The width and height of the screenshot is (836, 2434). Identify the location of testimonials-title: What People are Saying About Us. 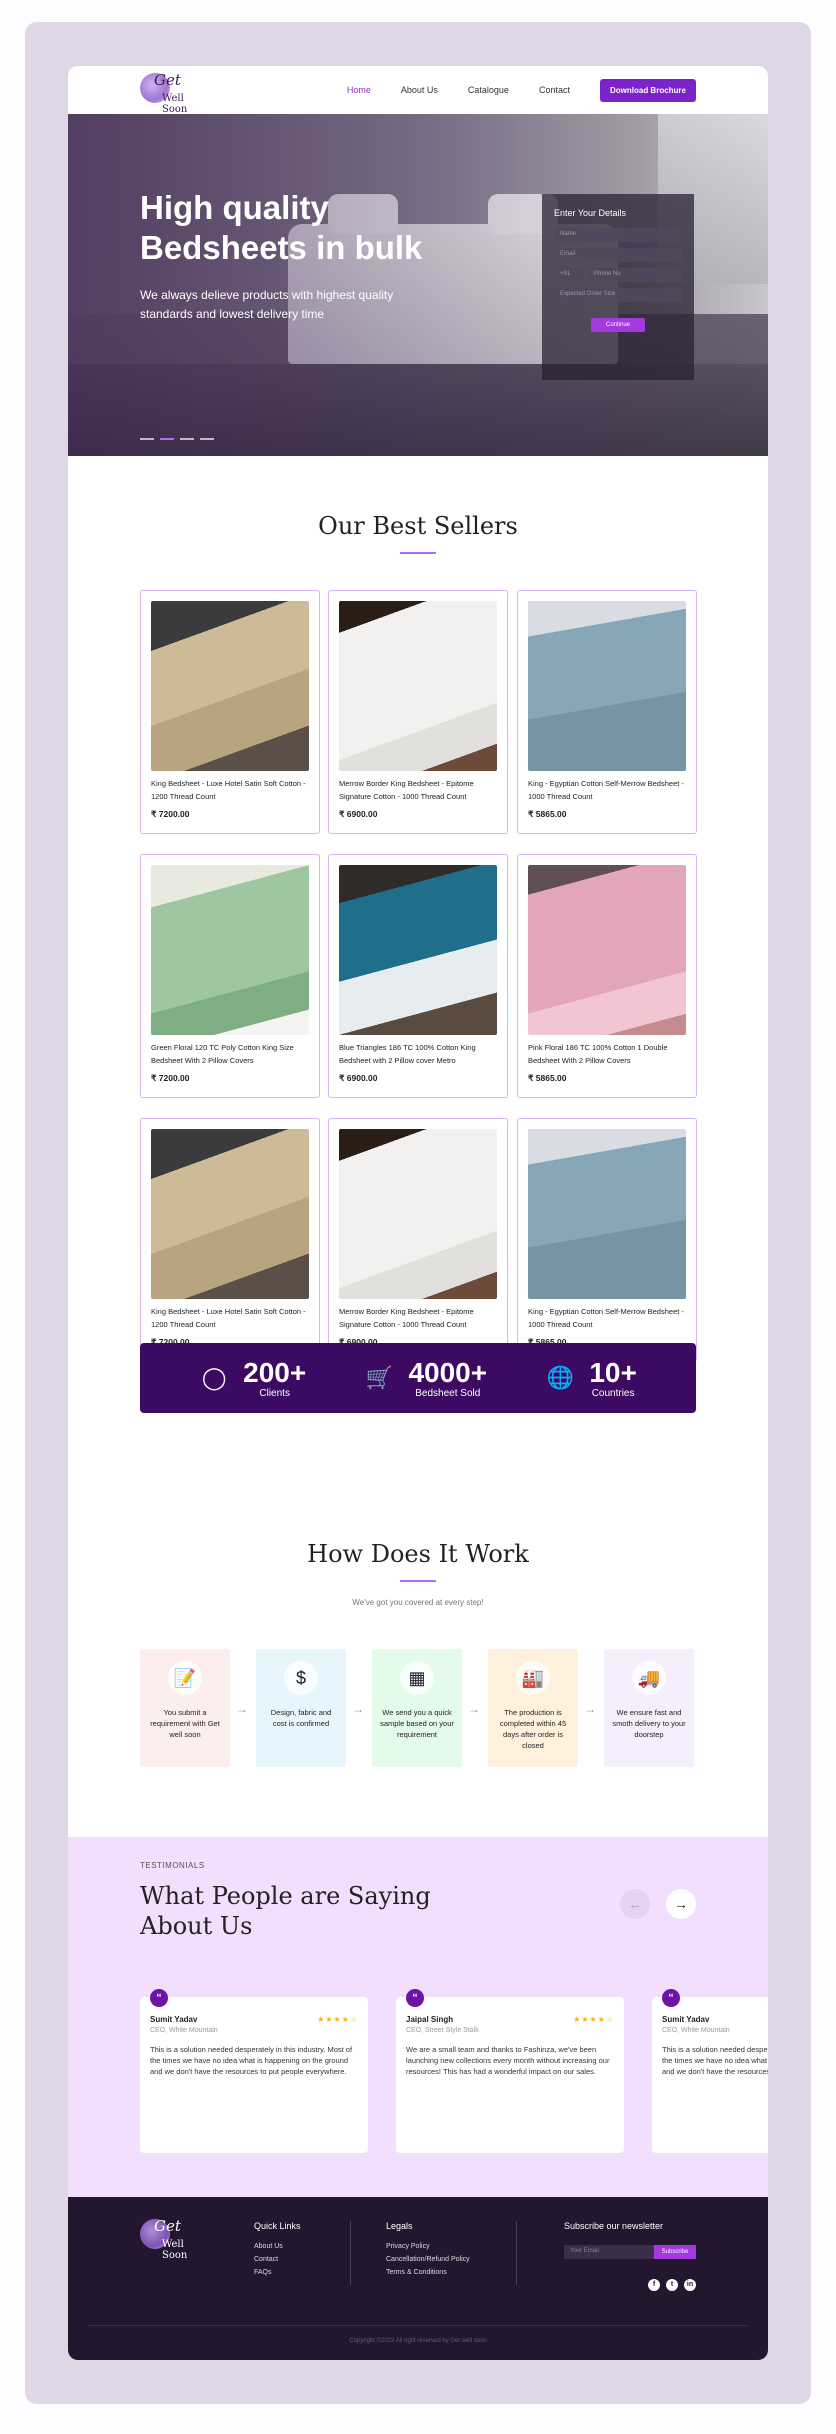
(285, 1911).